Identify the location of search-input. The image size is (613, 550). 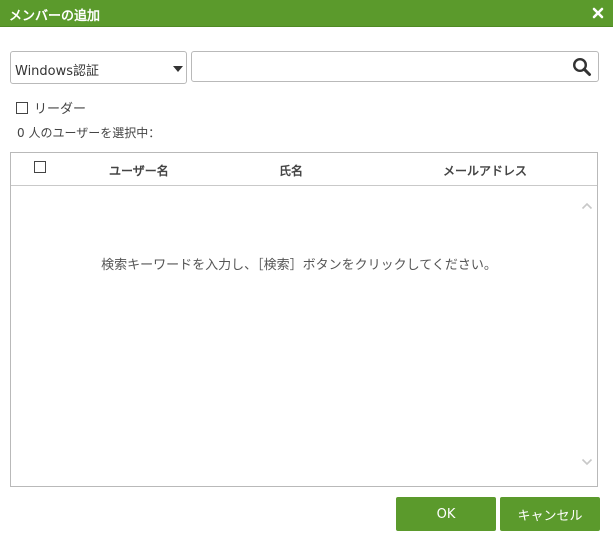
(381, 67).